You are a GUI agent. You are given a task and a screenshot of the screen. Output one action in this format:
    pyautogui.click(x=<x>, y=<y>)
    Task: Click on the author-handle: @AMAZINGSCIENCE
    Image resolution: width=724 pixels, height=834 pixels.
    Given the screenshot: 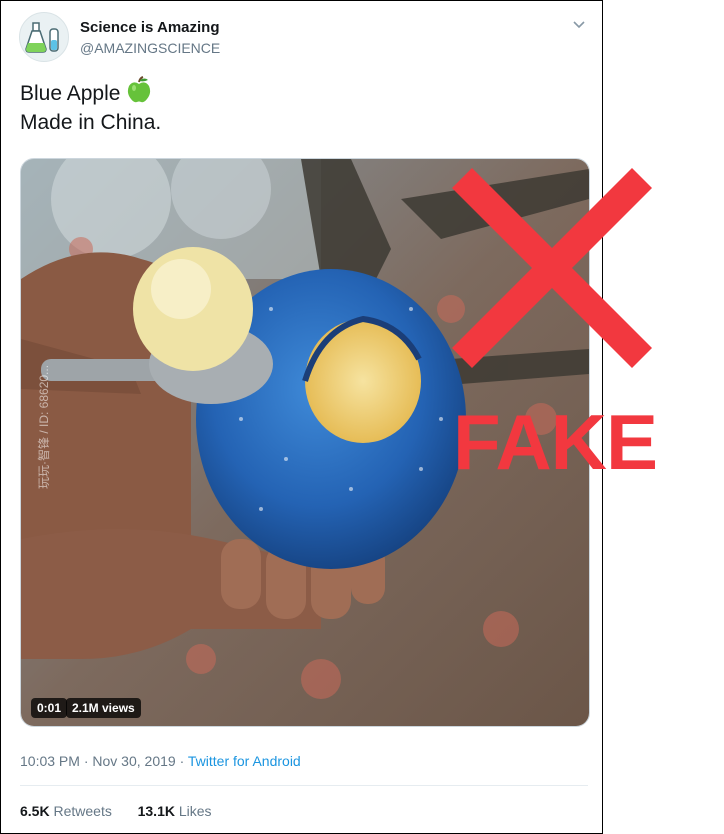 What is the action you would take?
    pyautogui.click(x=150, y=48)
    